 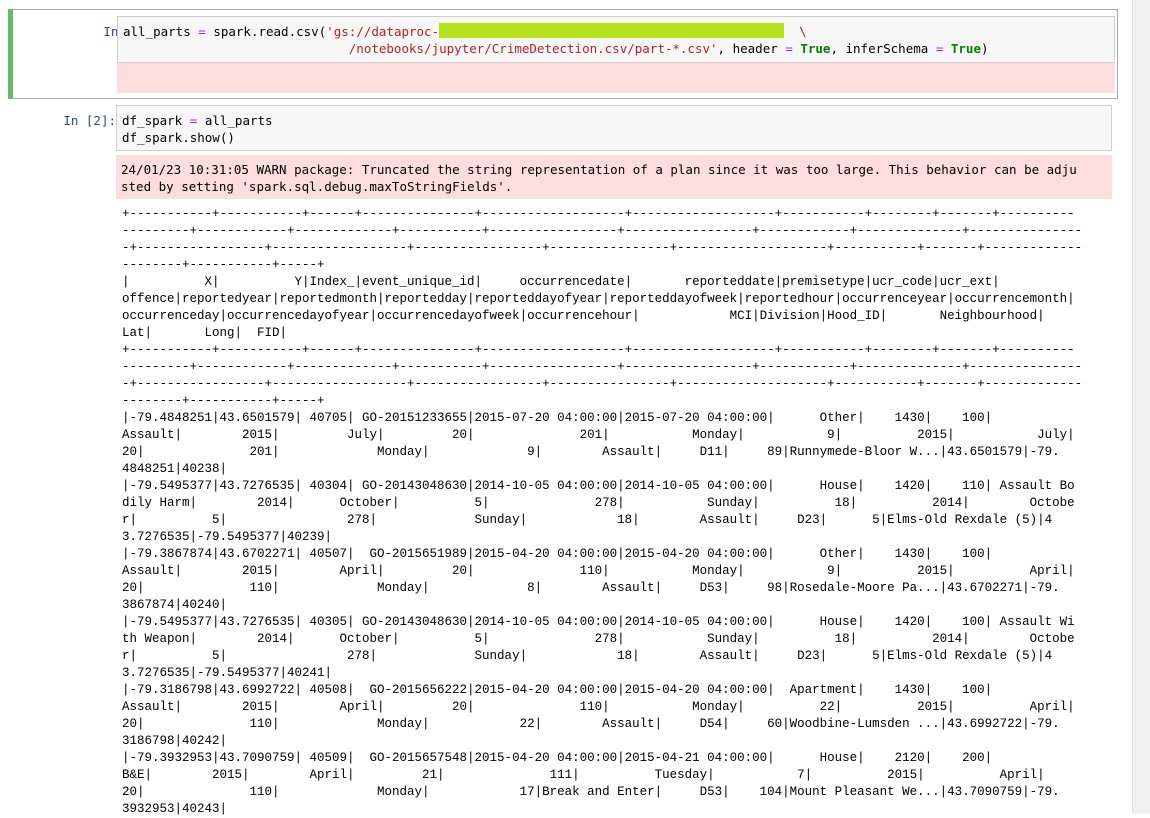 I want to click on code-show-call: df_spark.show(), so click(x=178, y=137).